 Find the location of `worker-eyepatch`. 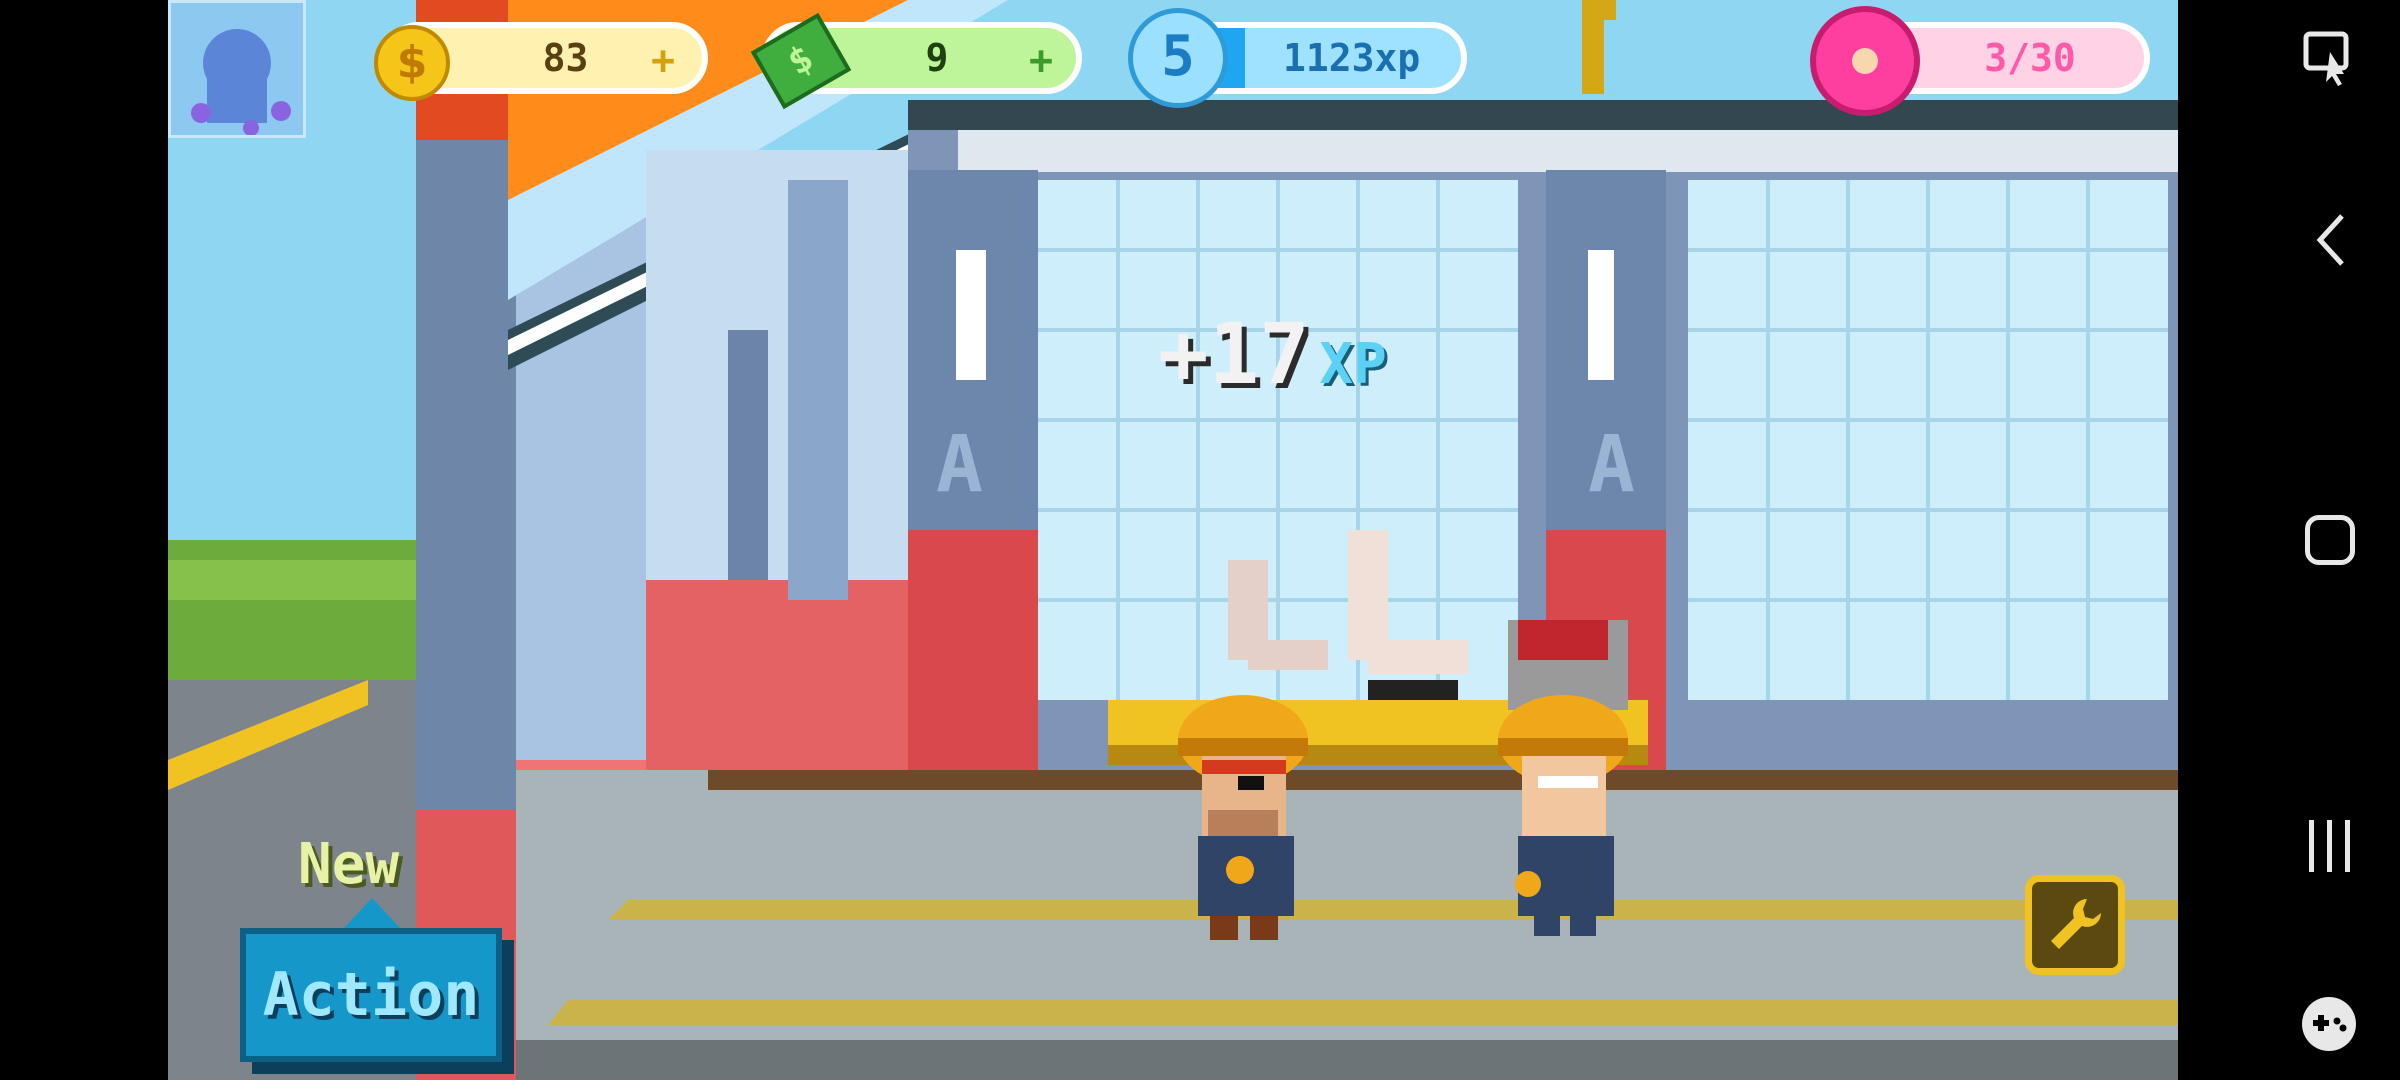

worker-eyepatch is located at coordinates (1248, 820).